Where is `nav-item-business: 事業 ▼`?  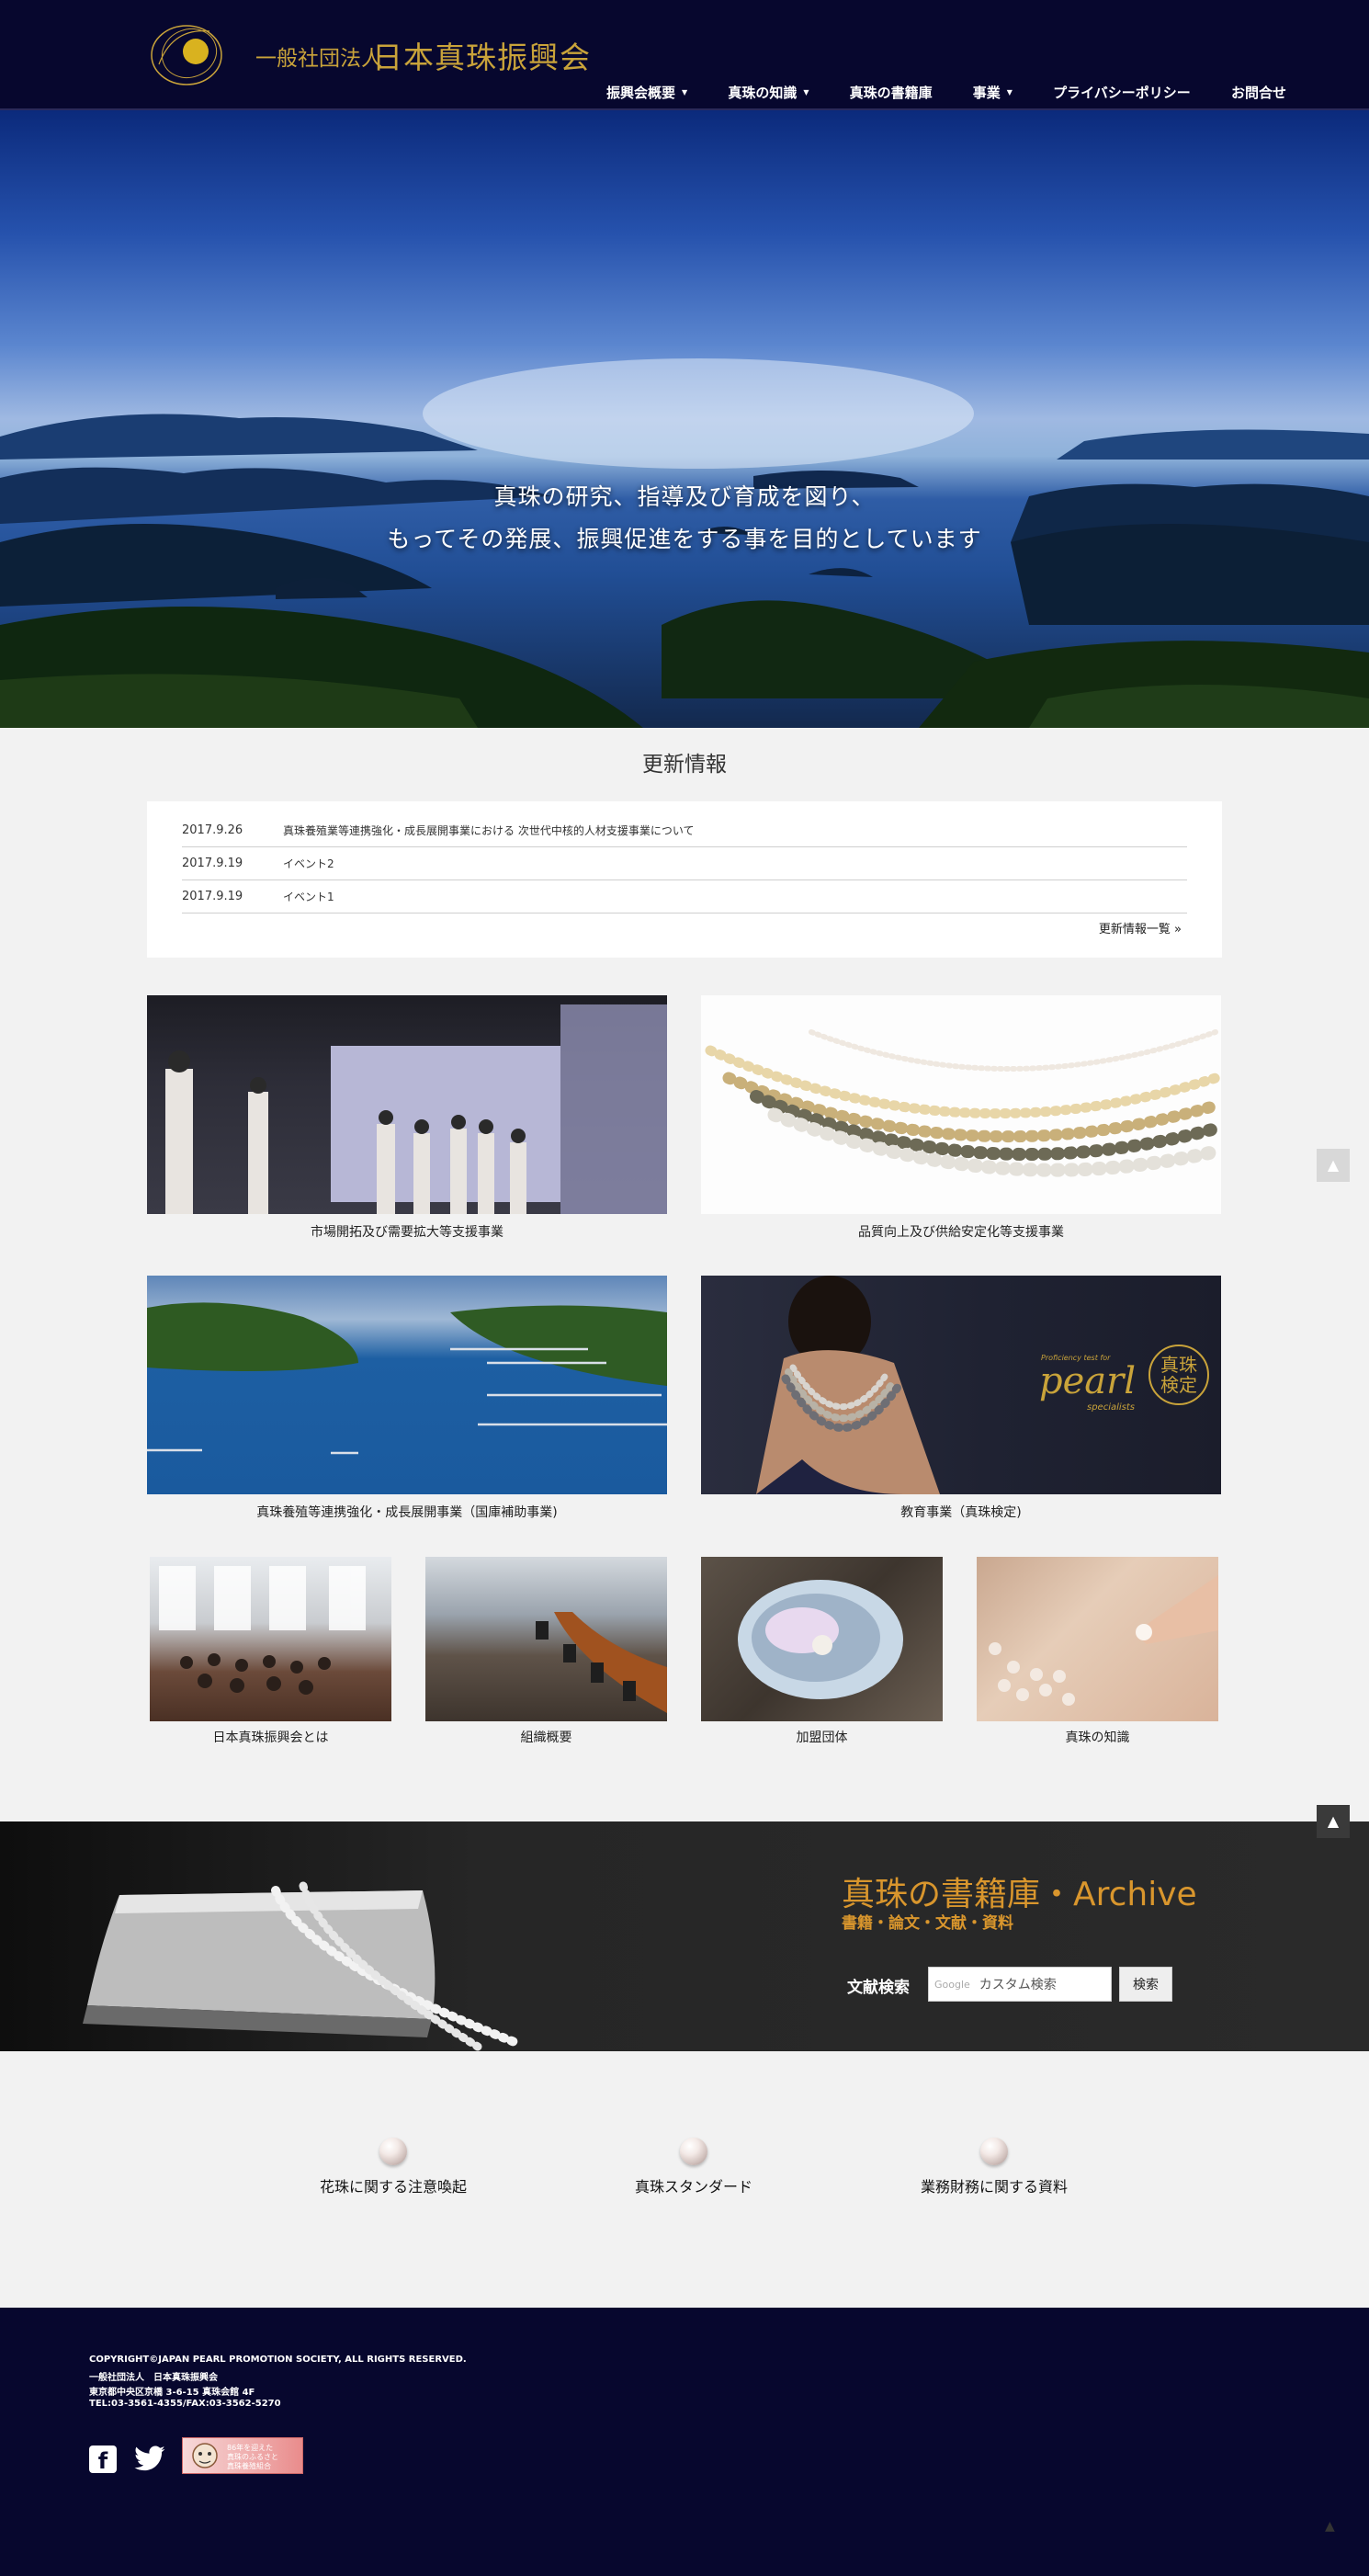 nav-item-business: 事業 ▼ is located at coordinates (993, 92).